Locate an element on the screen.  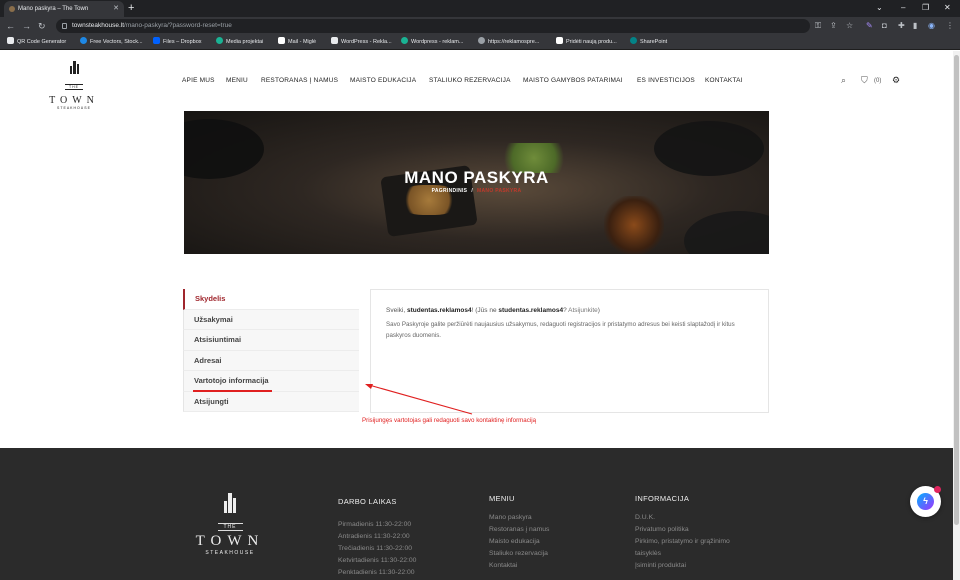
mail-icon is located at coordinates (281, 40).